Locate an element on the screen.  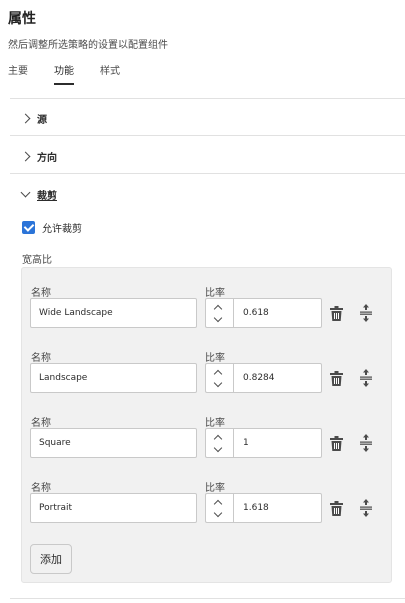
allow-crop-row: 允许裁剪 is located at coordinates (52, 227).